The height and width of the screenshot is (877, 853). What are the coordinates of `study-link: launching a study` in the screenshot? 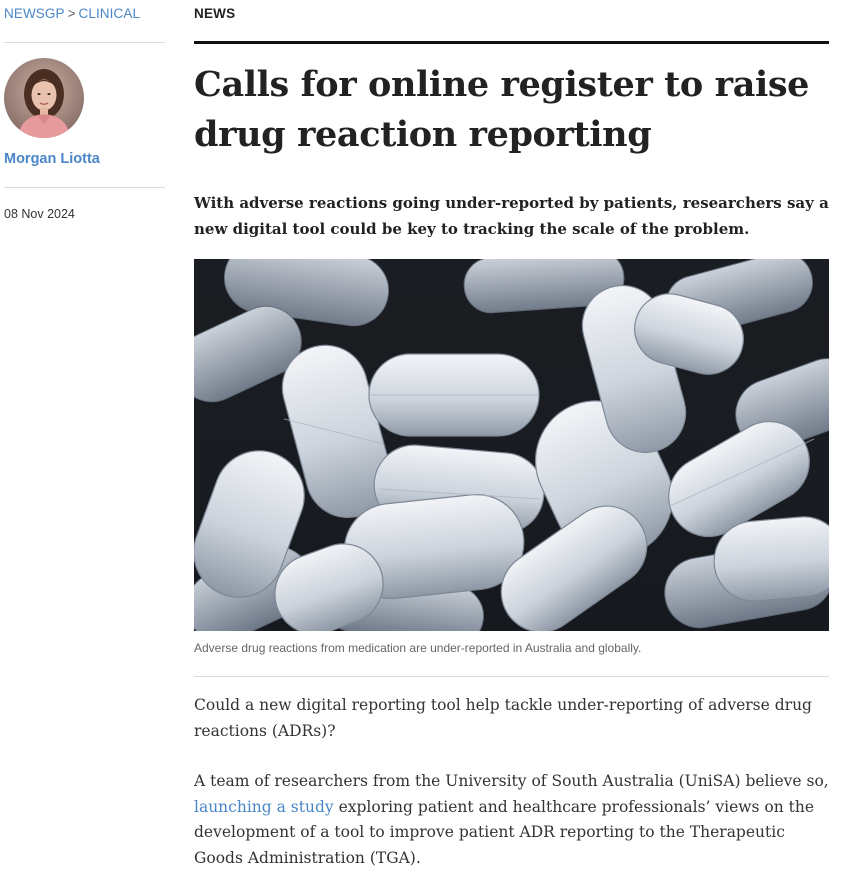 It's located at (264, 807).